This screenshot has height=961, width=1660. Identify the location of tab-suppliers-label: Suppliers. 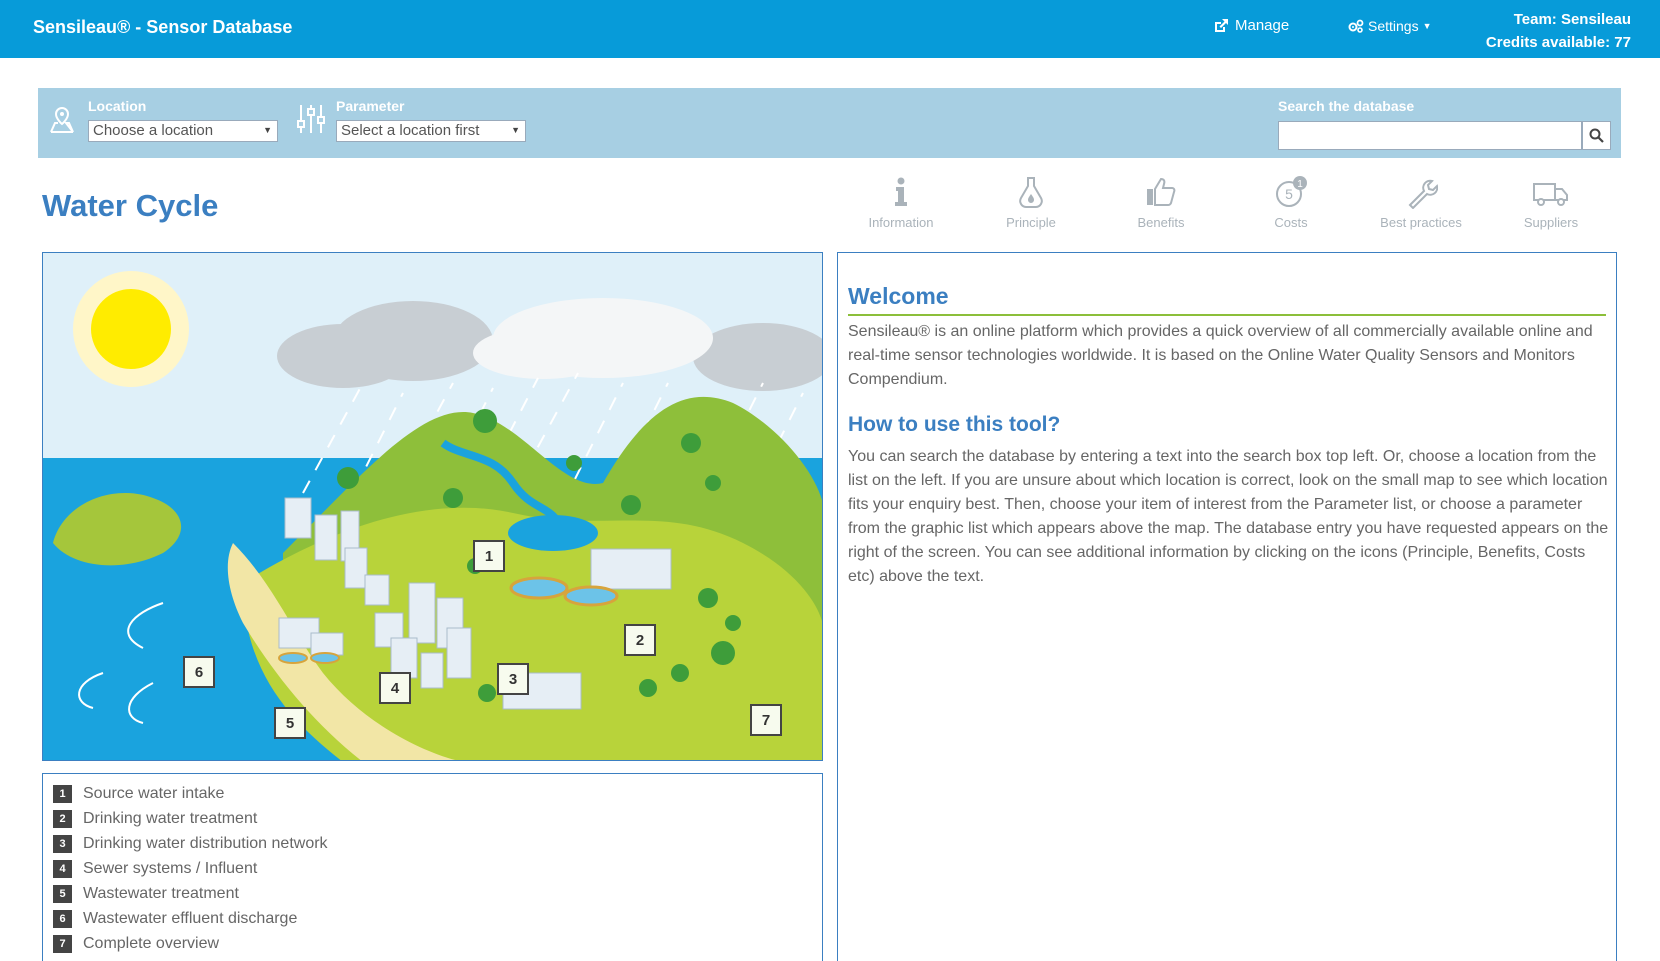
(1551, 222).